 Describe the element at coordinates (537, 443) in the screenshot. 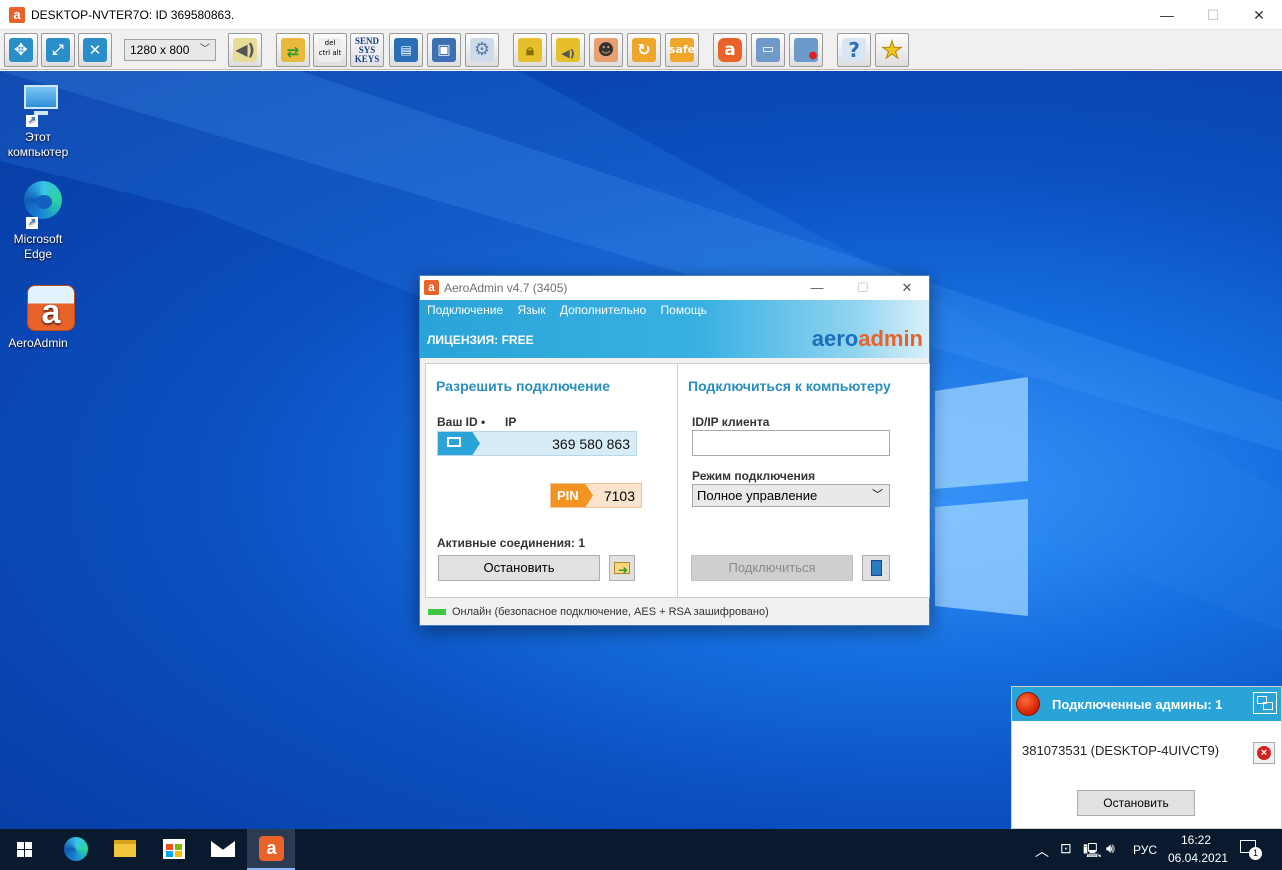

I see `id-field: 369 580 863` at that location.